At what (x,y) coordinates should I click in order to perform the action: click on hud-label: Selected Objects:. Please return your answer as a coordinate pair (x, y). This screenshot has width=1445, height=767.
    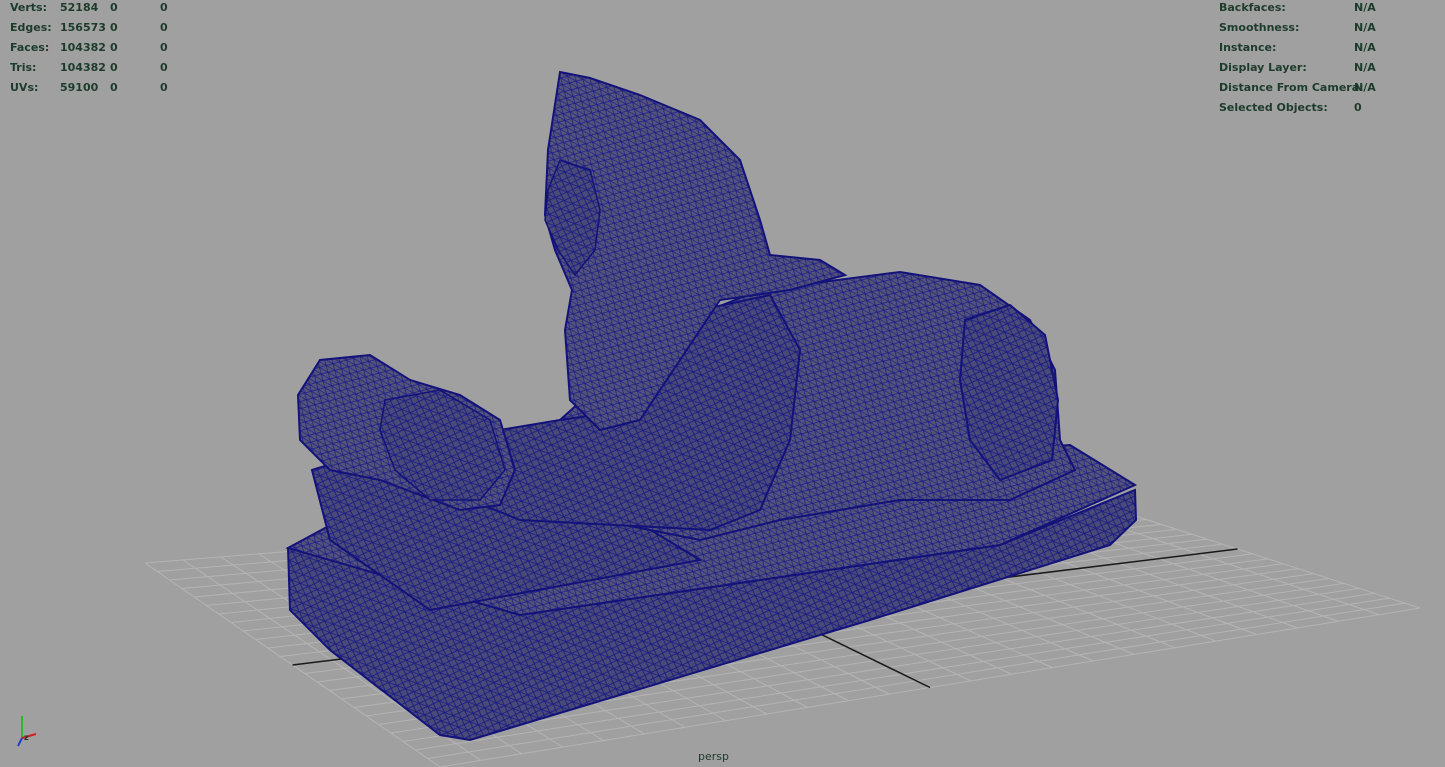
    Looking at the image, I should click on (1273, 107).